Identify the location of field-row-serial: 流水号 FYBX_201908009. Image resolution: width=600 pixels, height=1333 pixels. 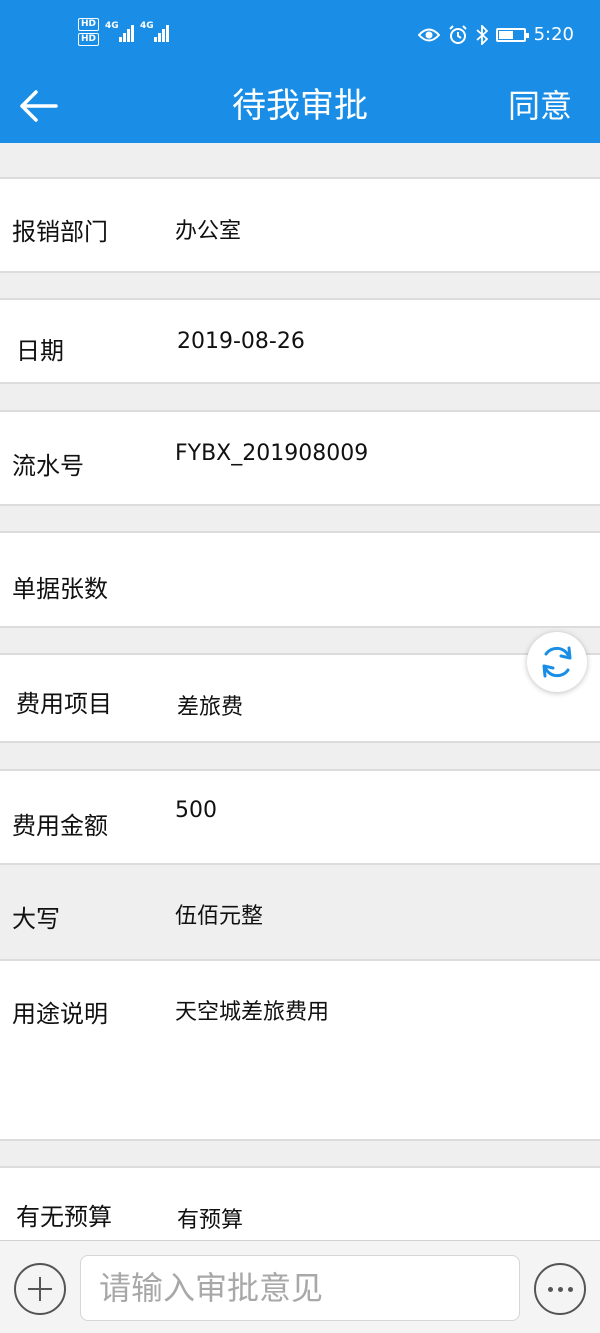
(300, 458).